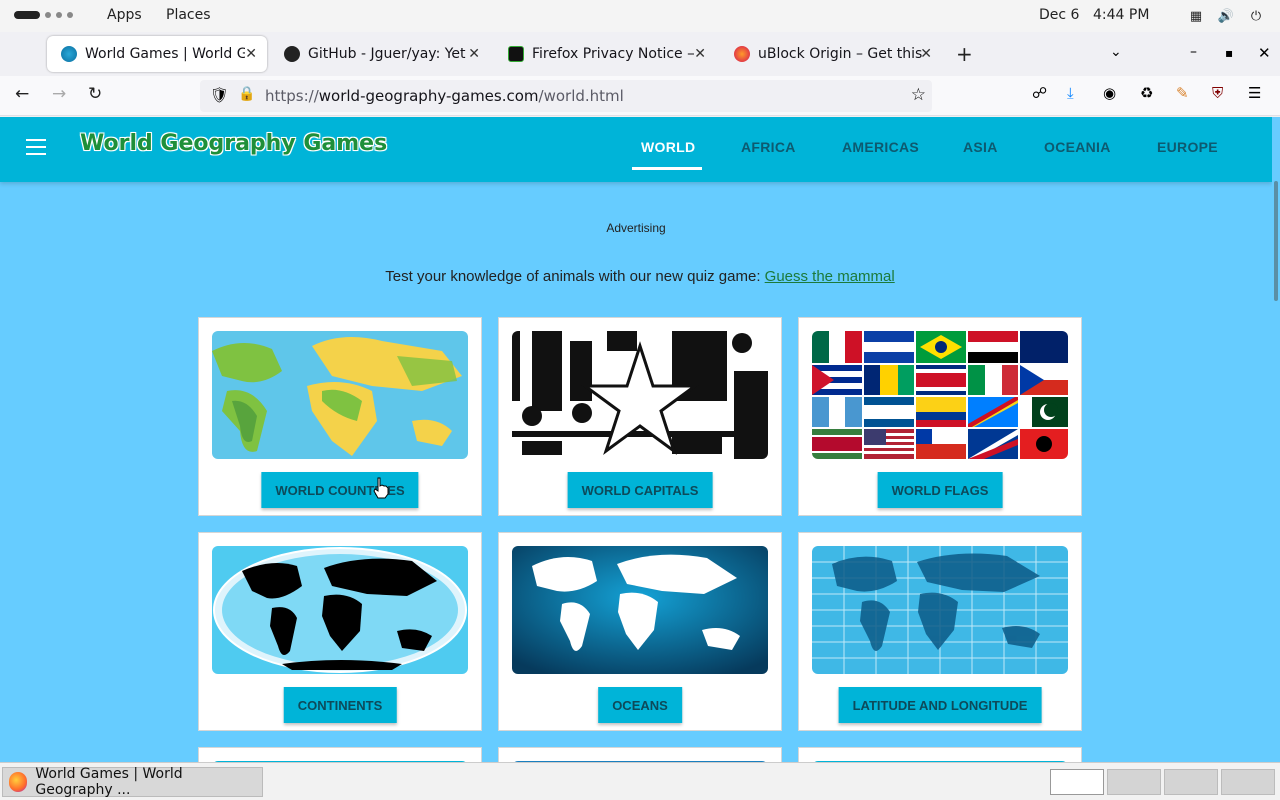 This screenshot has width=1280, height=800. What do you see at coordinates (640, 395) in the screenshot?
I see `world-capitals-image` at bounding box center [640, 395].